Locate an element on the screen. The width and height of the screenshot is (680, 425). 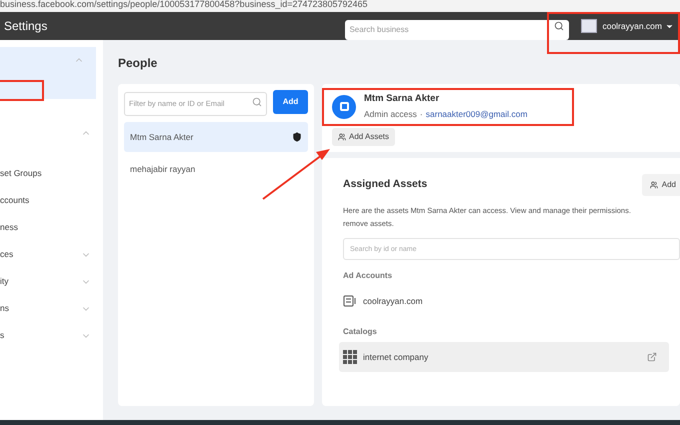
ad-account-icon is located at coordinates (350, 301).